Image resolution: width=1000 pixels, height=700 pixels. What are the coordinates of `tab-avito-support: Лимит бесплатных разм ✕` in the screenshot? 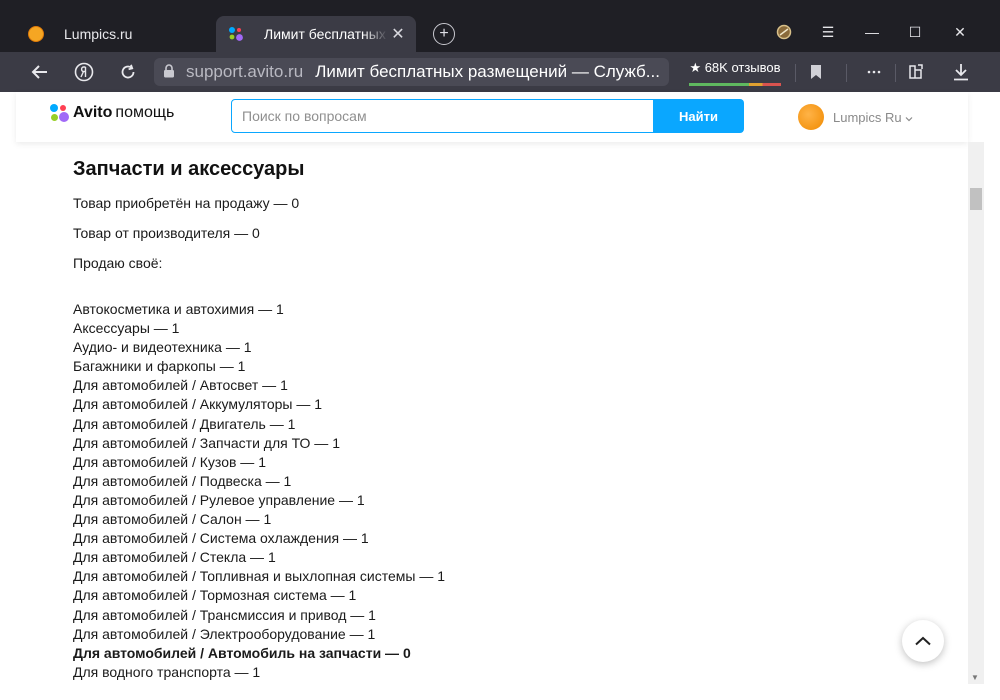 It's located at (316, 34).